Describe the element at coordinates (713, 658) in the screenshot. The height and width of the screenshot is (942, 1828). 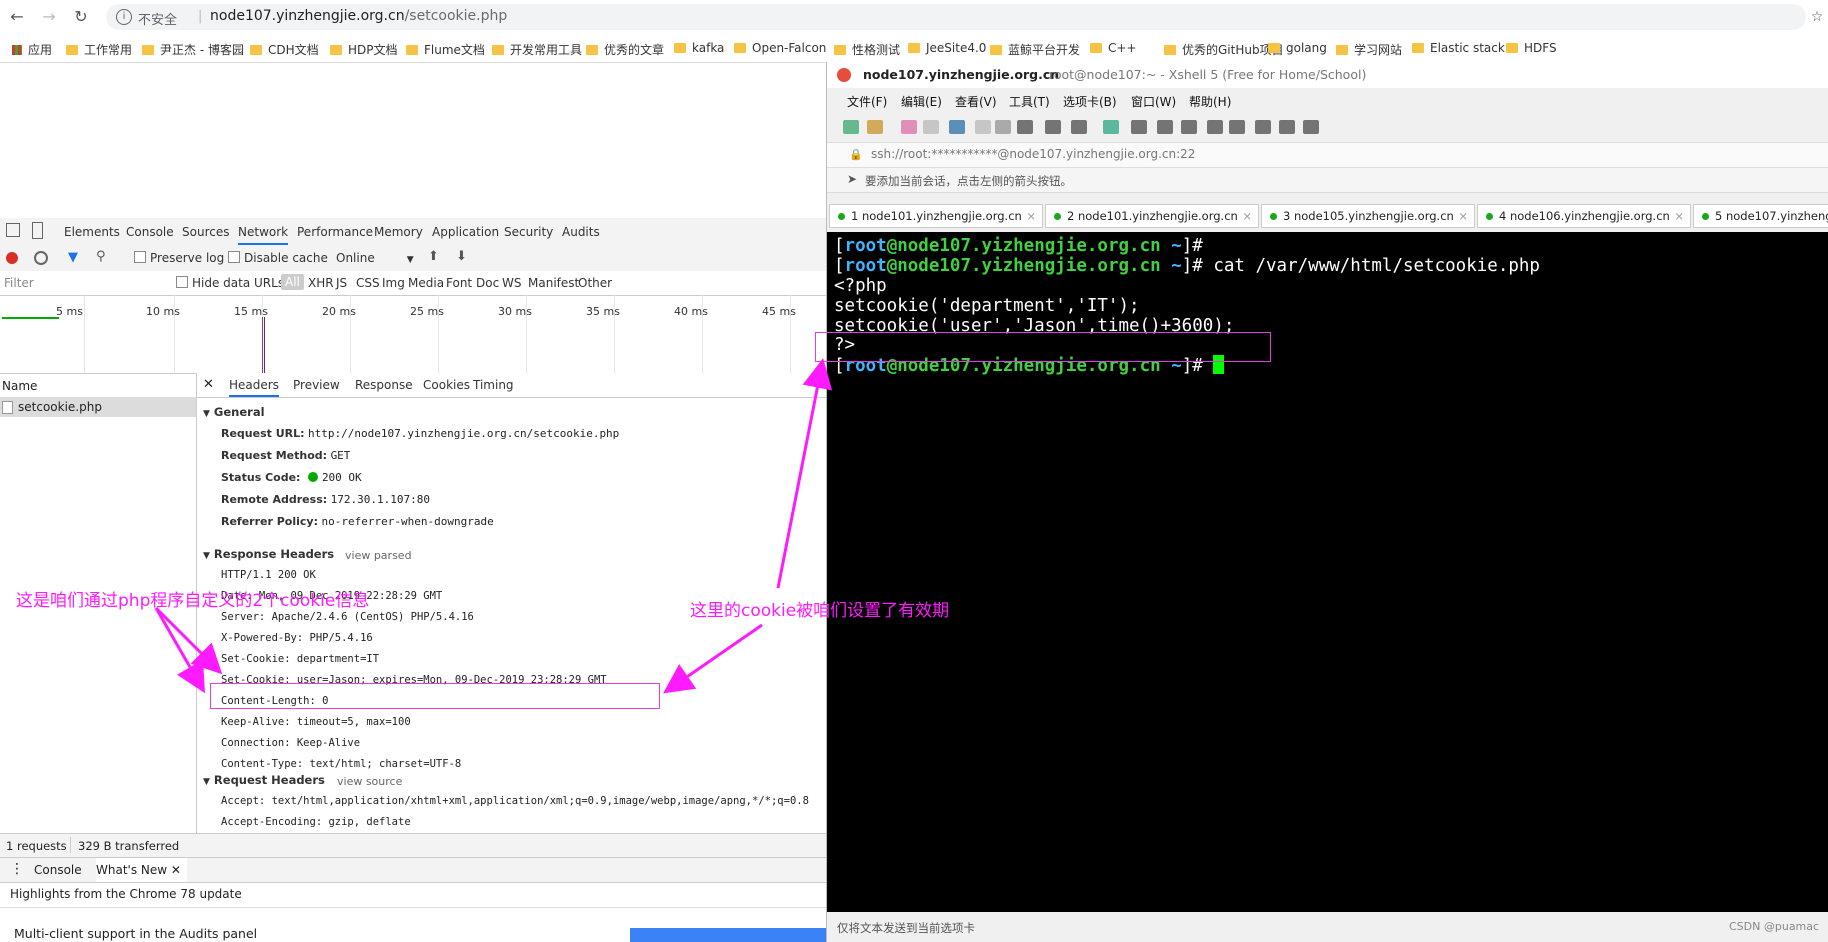
I see `arrow-to-expires` at that location.